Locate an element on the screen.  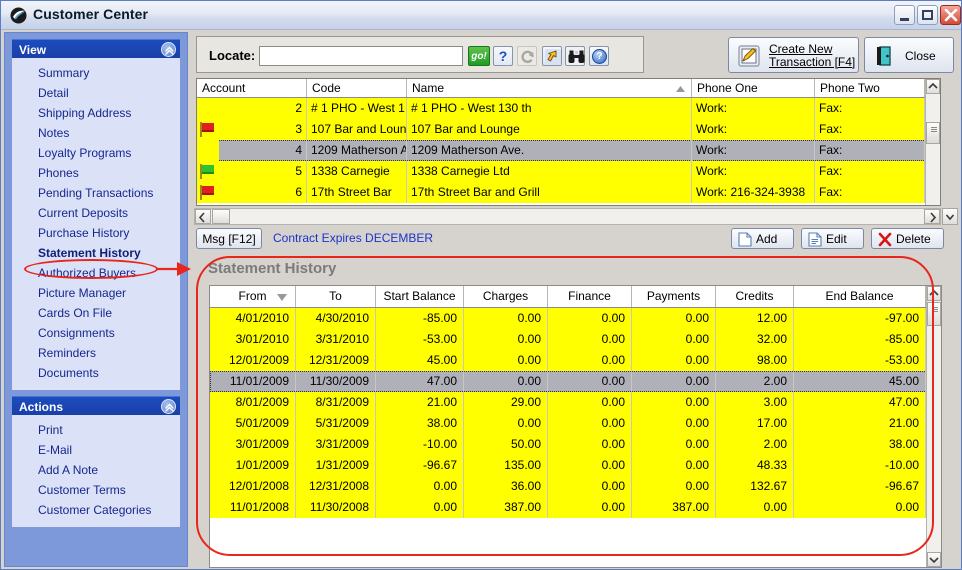
cell-from: 12/01/2008 is located at coordinates (253, 486).